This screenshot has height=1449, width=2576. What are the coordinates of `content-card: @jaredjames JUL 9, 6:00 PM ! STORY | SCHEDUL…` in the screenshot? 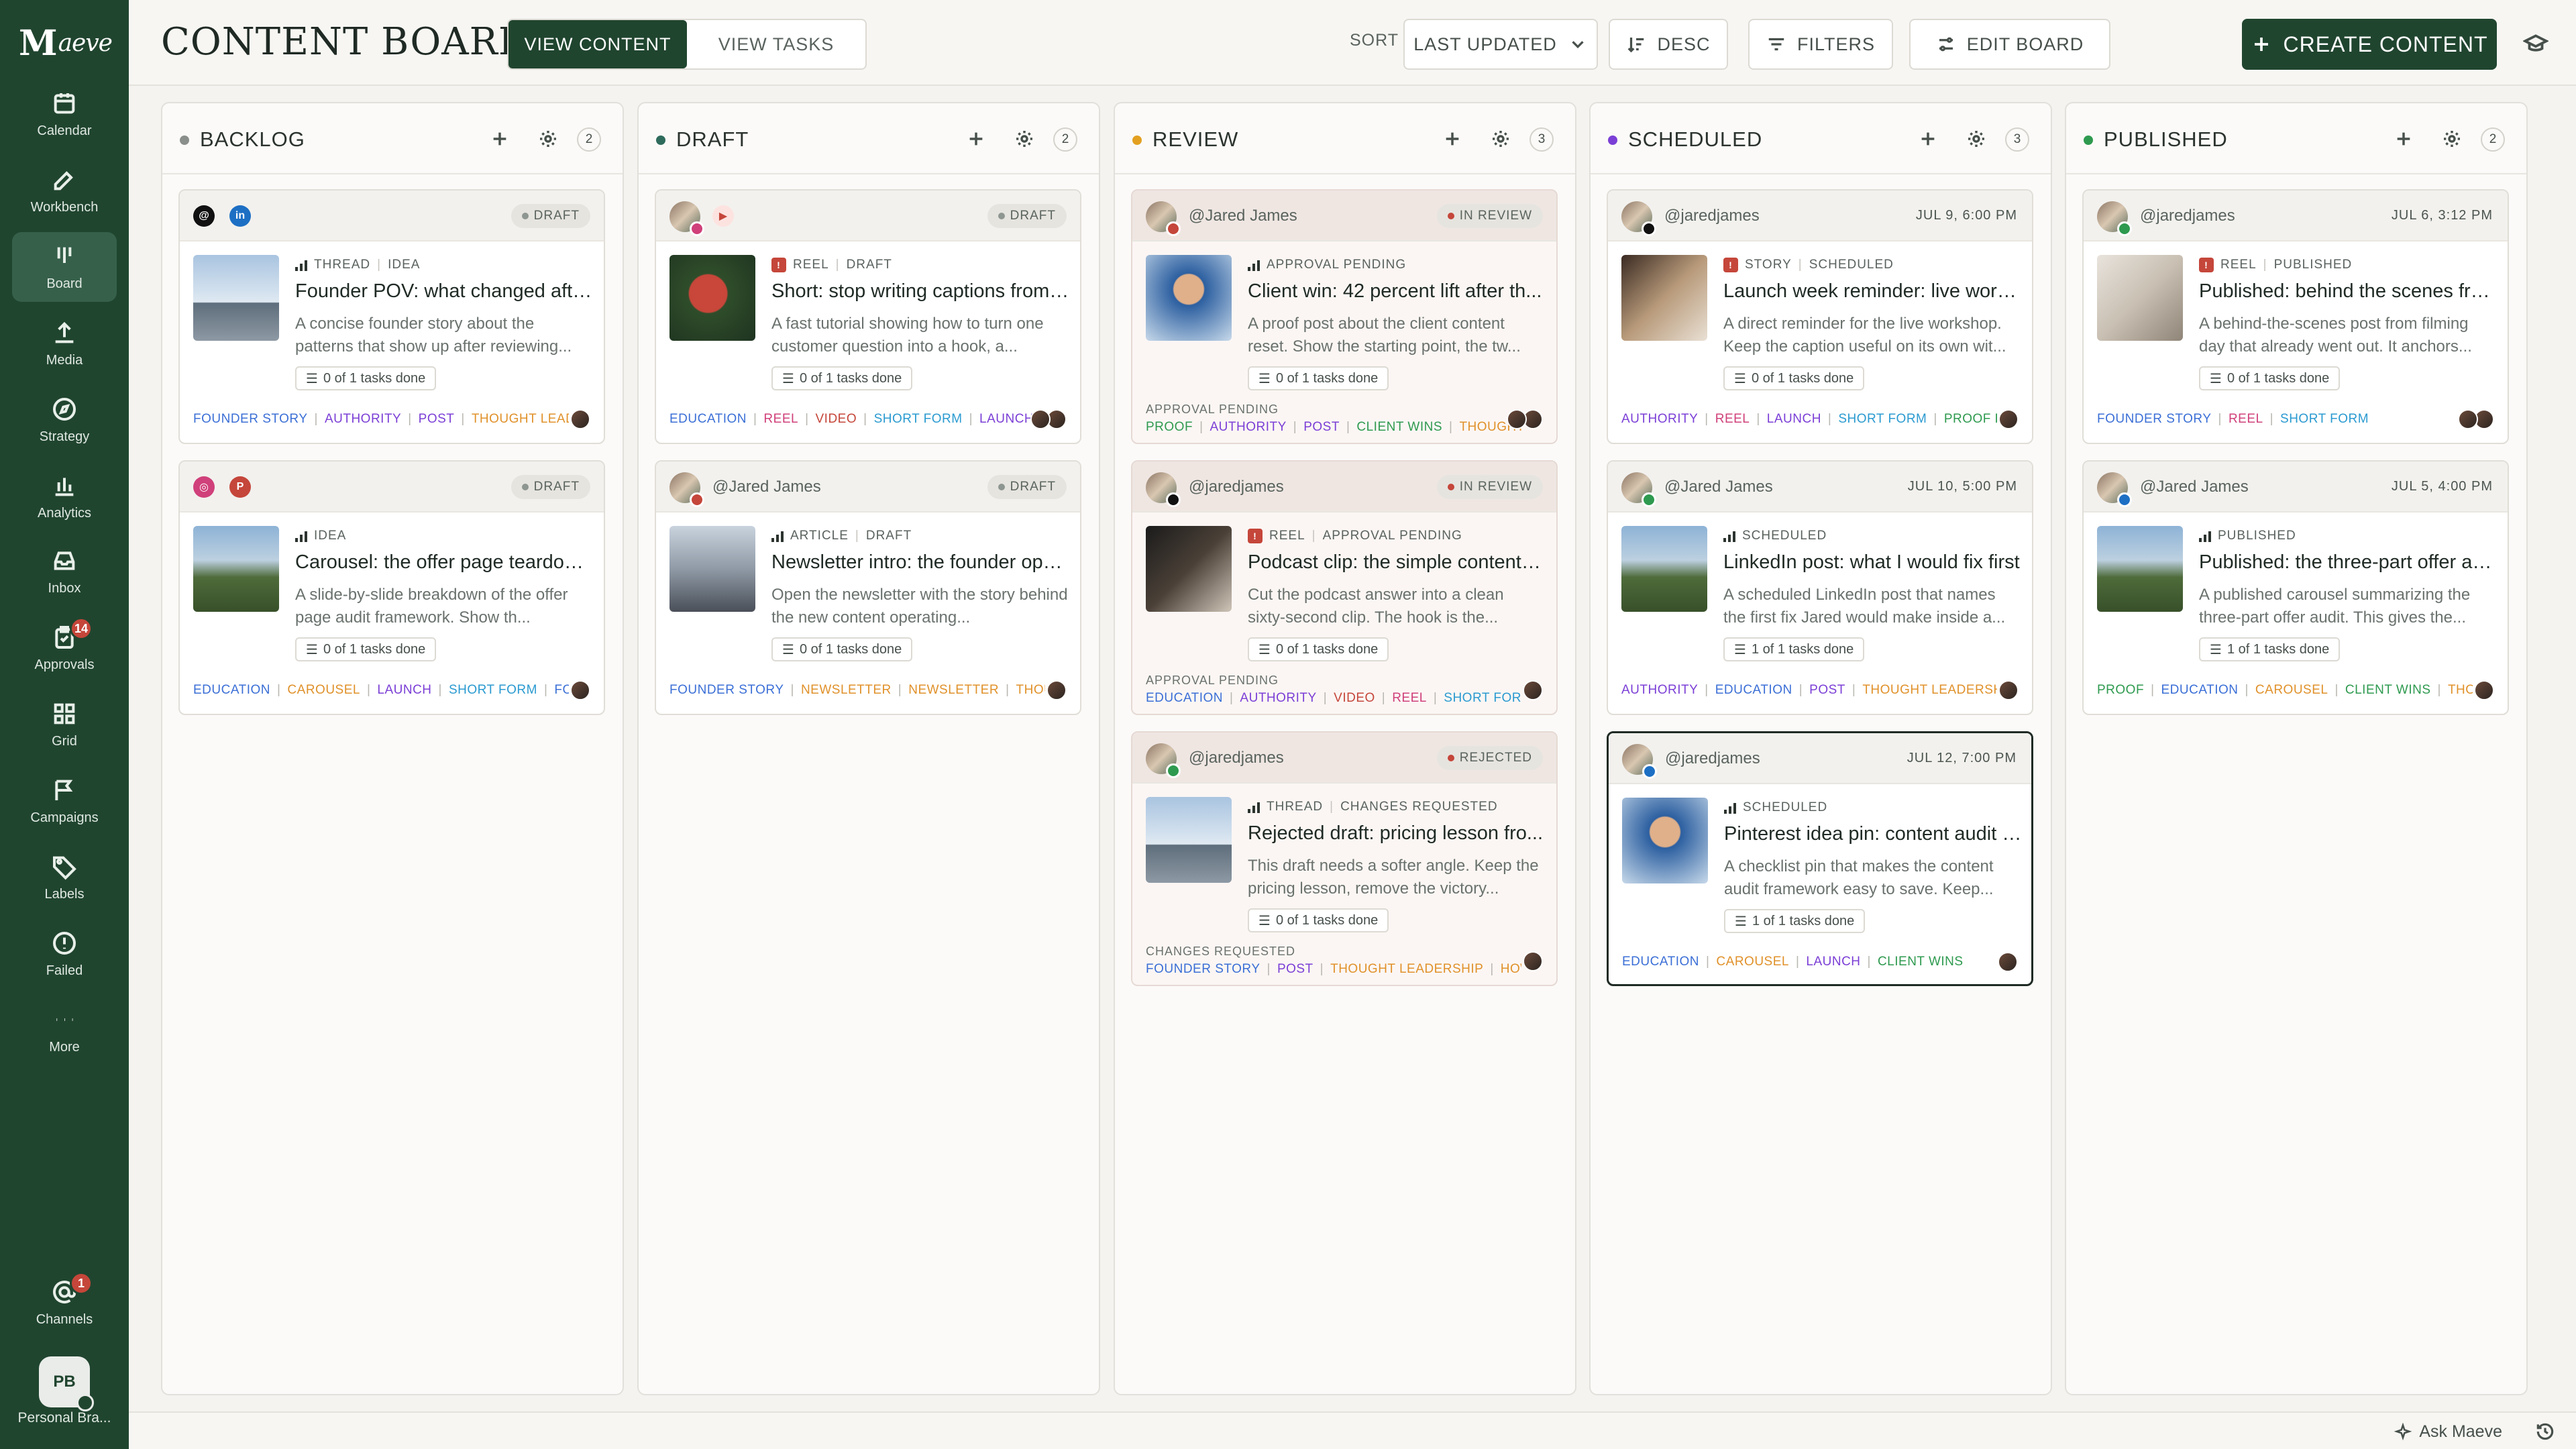 It's located at (1820, 316).